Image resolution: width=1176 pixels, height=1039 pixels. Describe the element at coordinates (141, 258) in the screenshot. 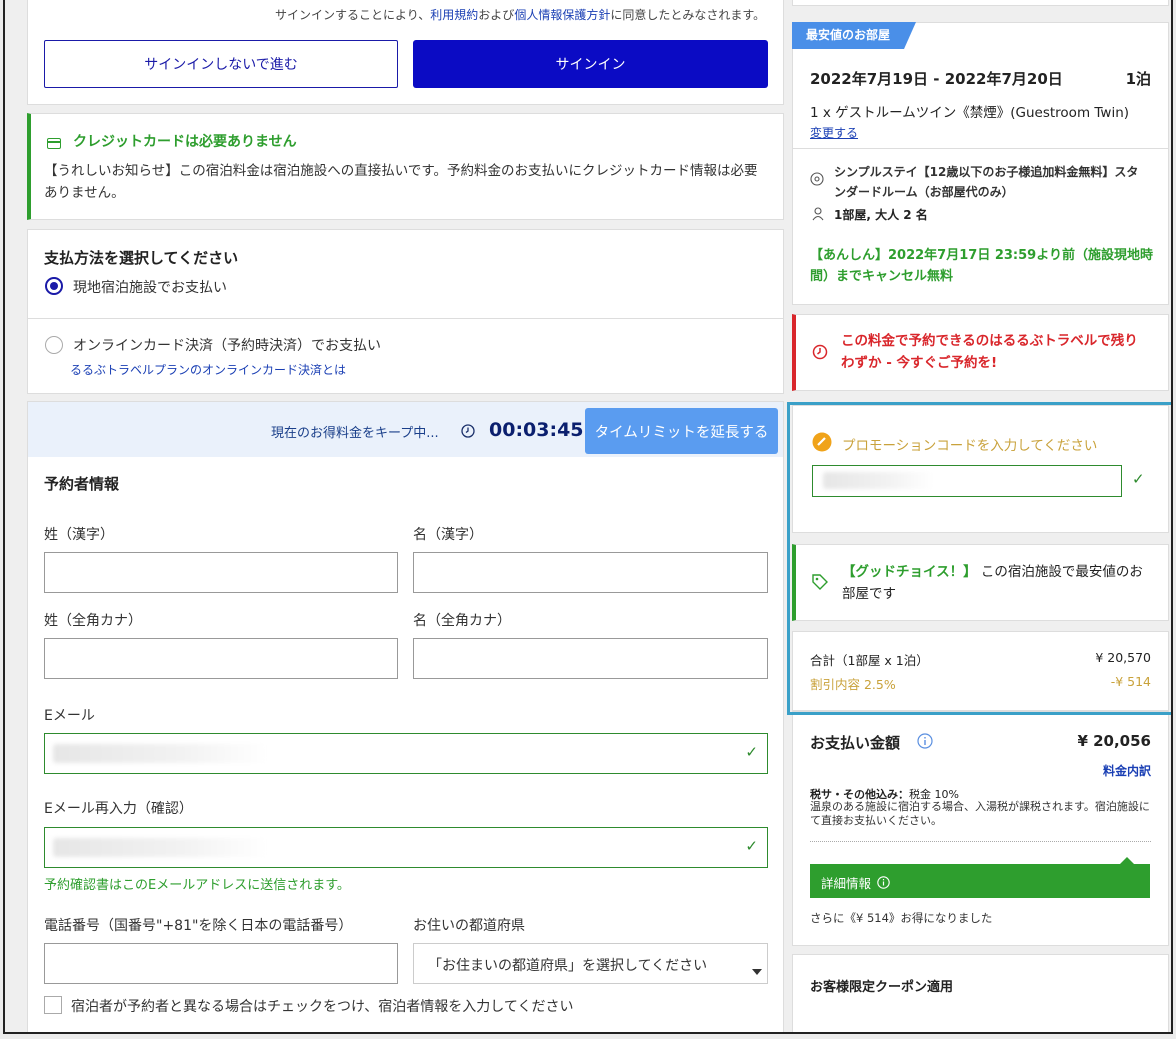

I see `payment-heading: 支払方法を選択してください` at that location.